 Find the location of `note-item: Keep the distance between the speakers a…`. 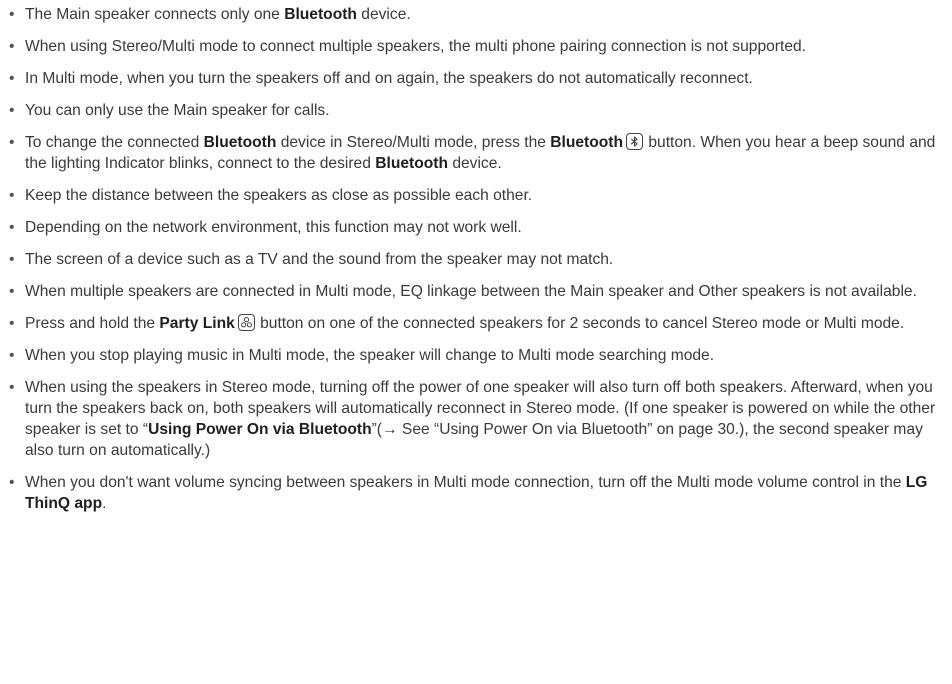

note-item: Keep the distance between the speakers a… is located at coordinates (473, 195).